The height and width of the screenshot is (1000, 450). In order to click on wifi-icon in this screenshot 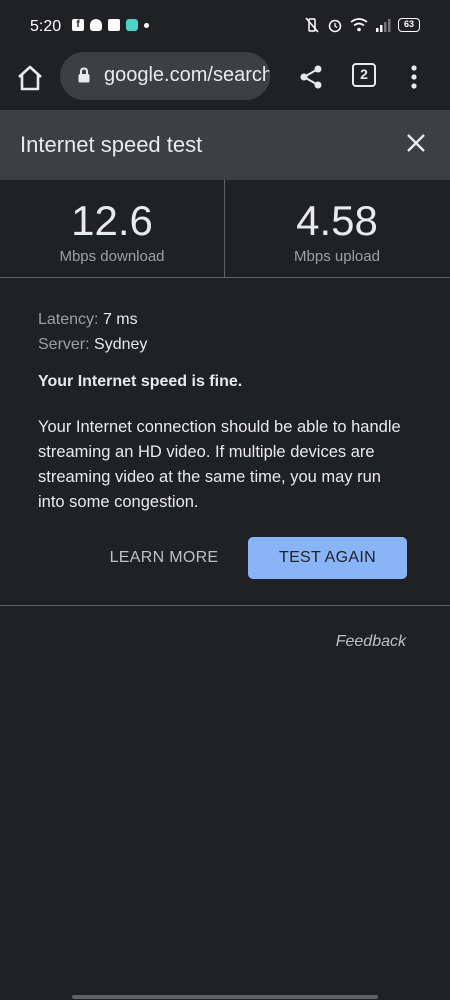, I will do `click(359, 25)`.